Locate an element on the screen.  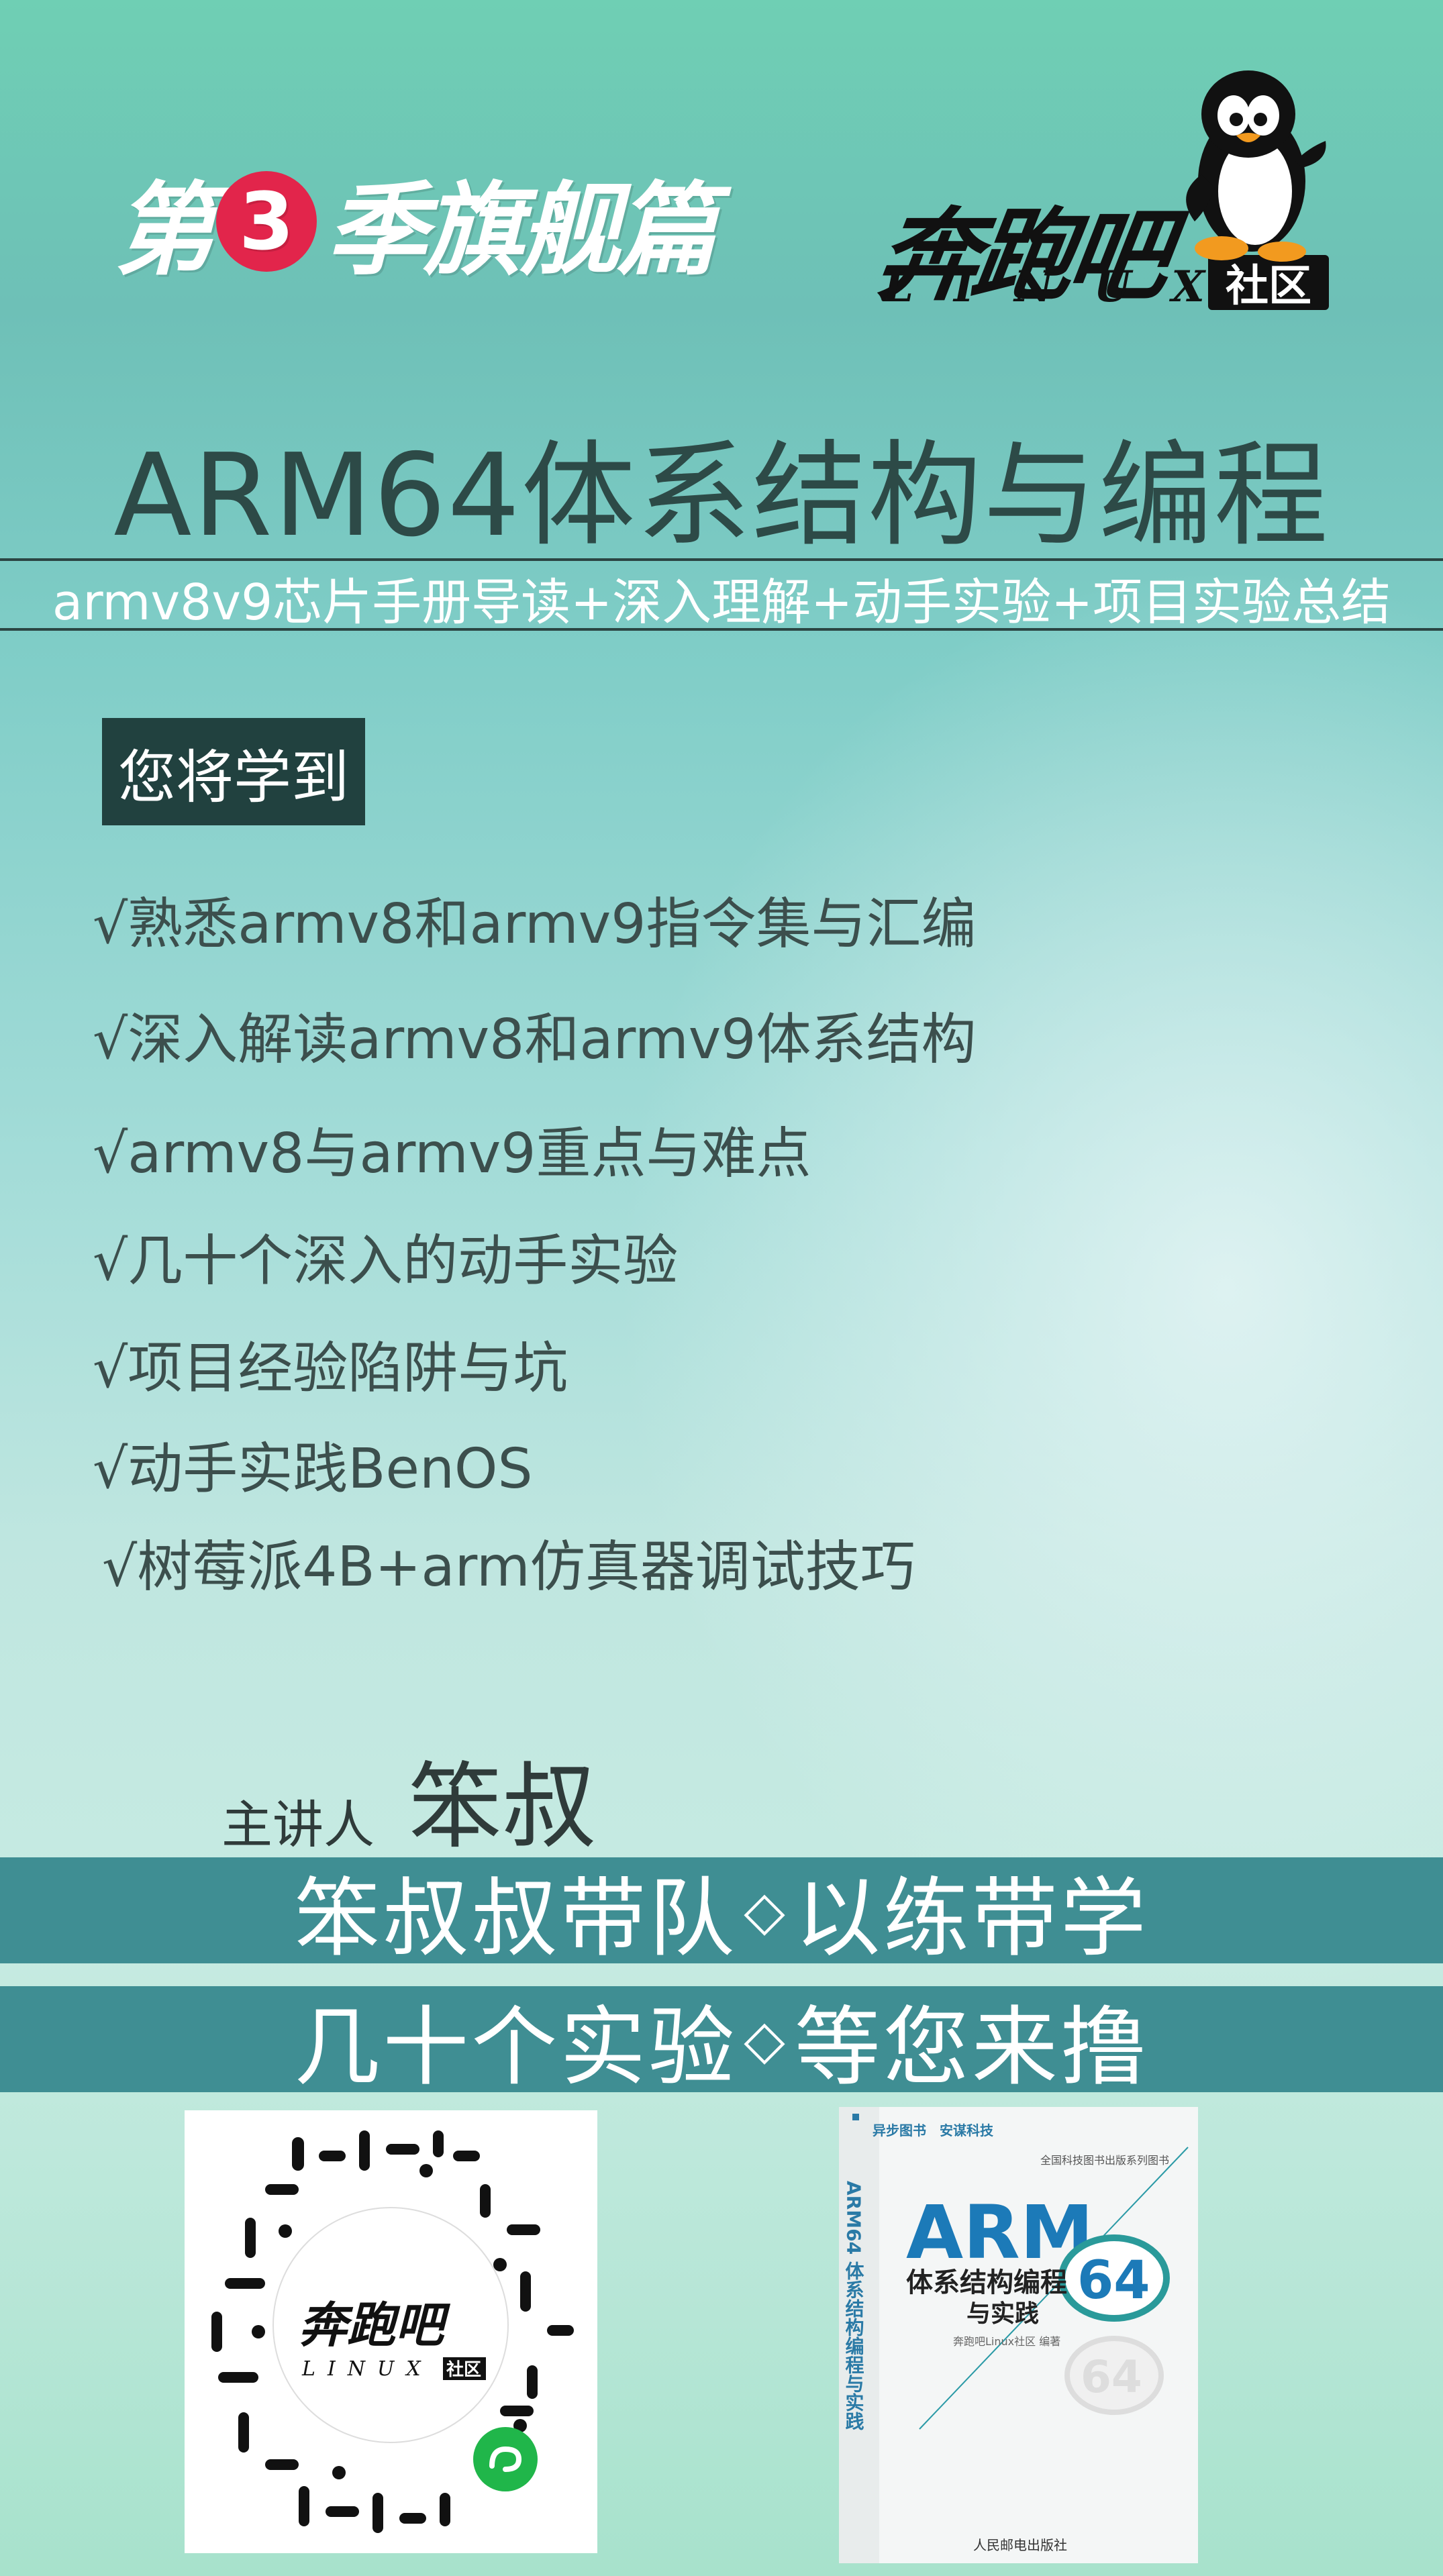
book-publisher-top: 异步图书 is located at coordinates (899, 2130).